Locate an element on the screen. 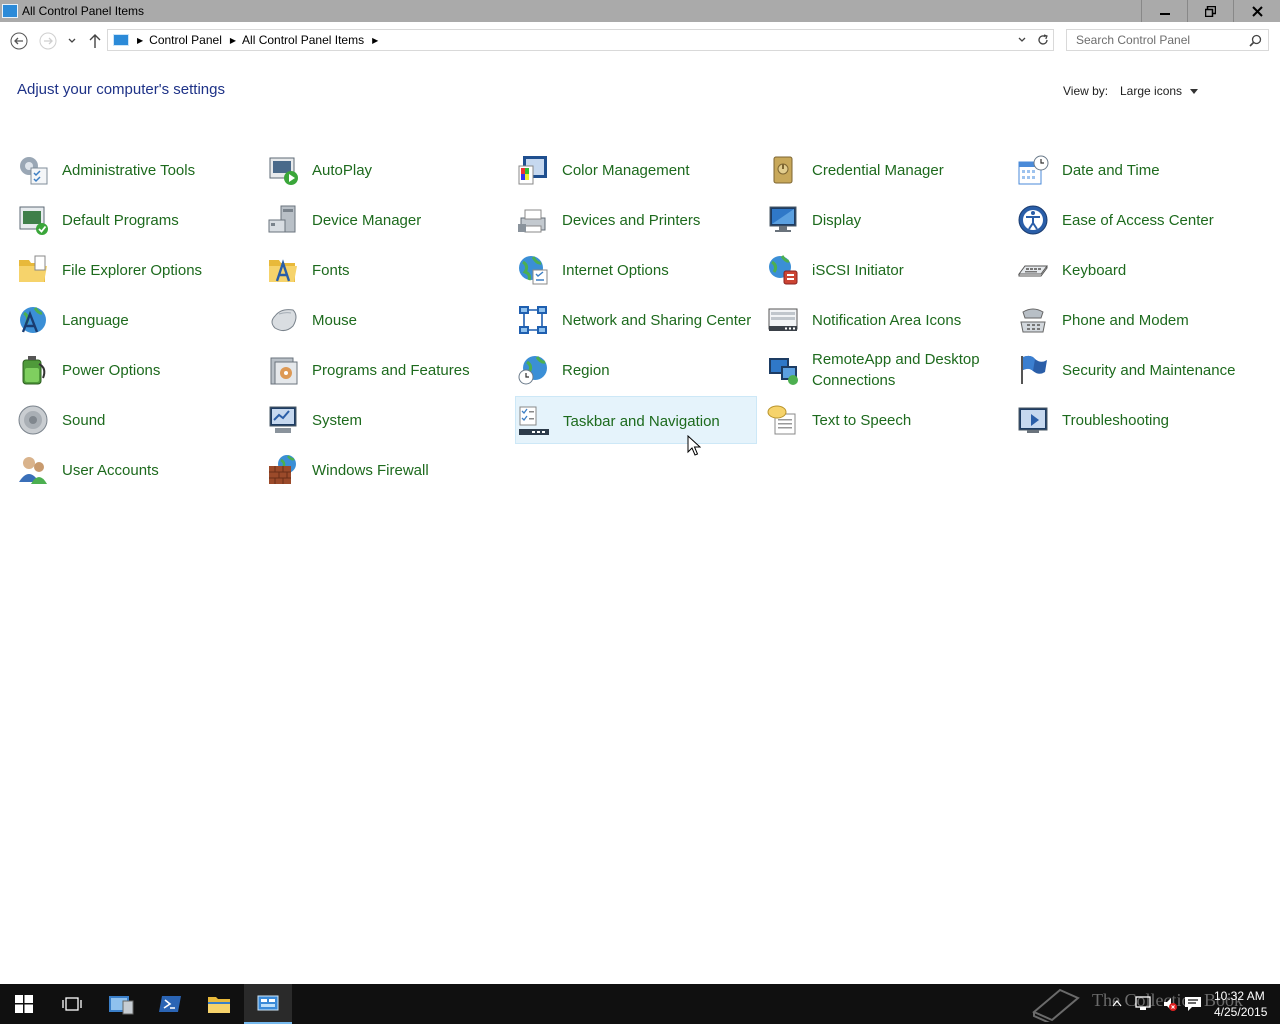 This screenshot has width=1280, height=1024. recent-locations-button is located at coordinates (72, 41).